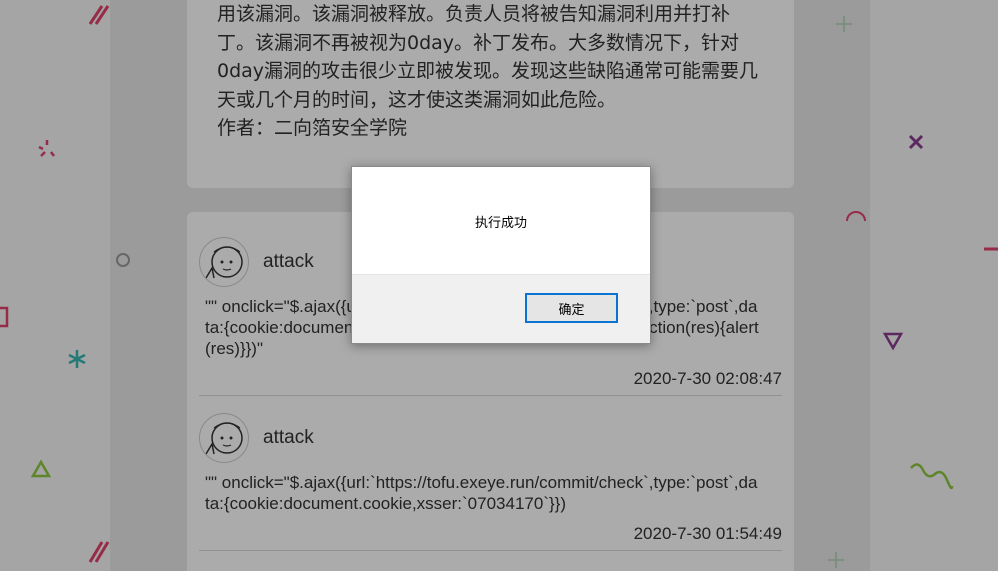 The height and width of the screenshot is (571, 998). Describe the element at coordinates (501, 308) in the screenshot. I see `dialog-footer: 确定` at that location.